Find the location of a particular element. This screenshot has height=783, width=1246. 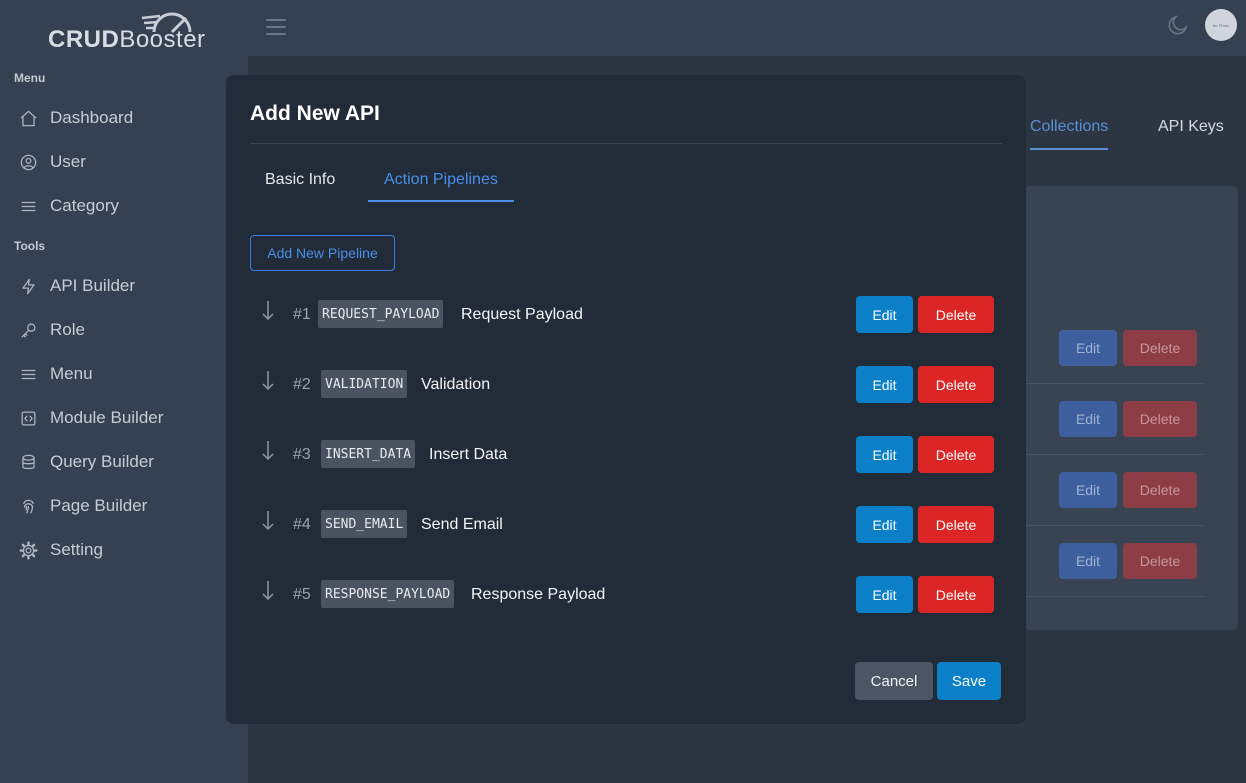

gear-icon is located at coordinates (28, 550).